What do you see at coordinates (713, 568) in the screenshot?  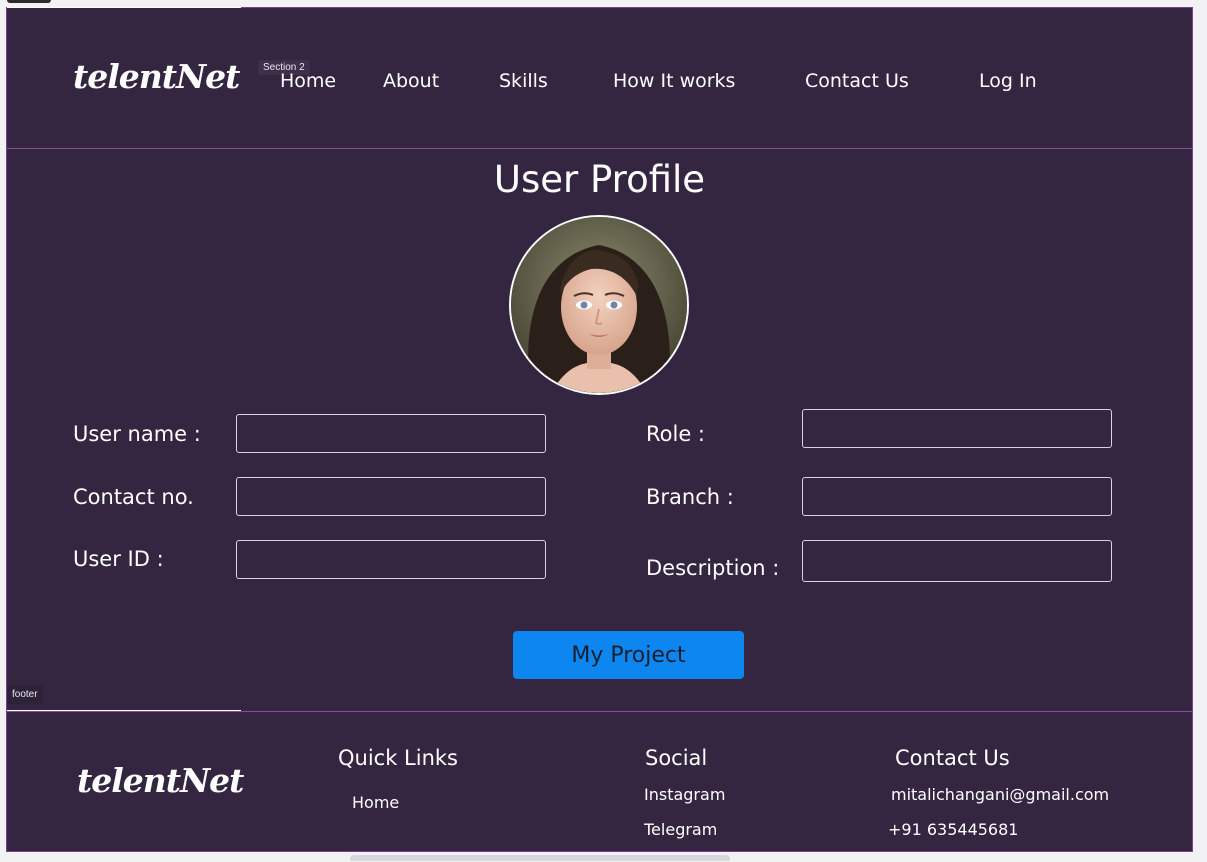 I see `description-label: Description :` at bounding box center [713, 568].